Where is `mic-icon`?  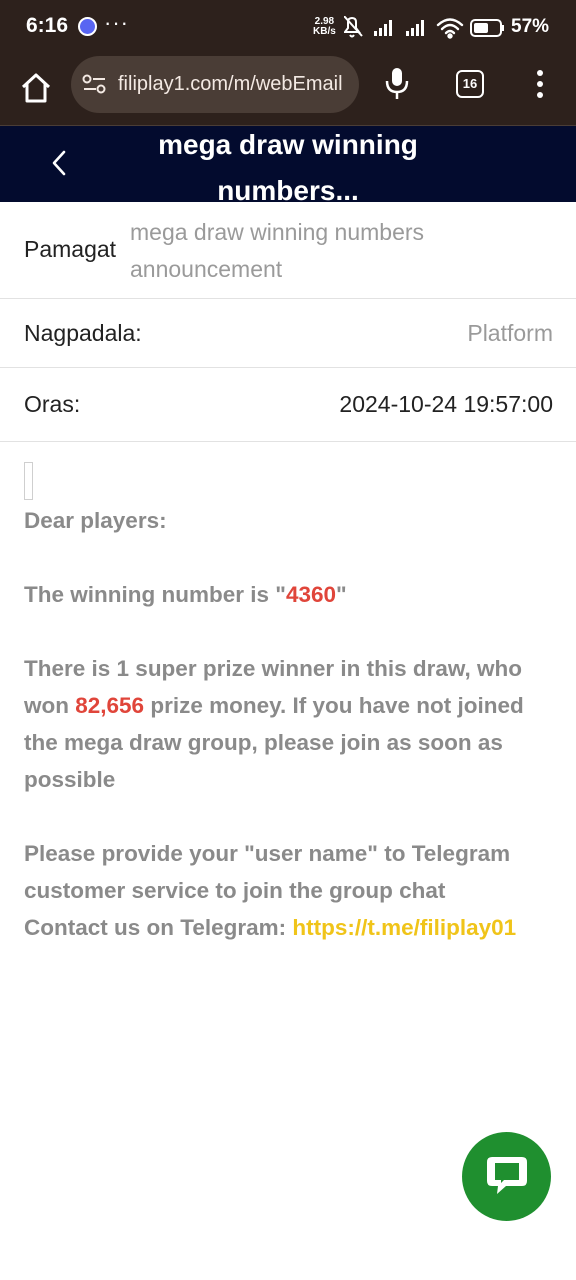 mic-icon is located at coordinates (397, 84).